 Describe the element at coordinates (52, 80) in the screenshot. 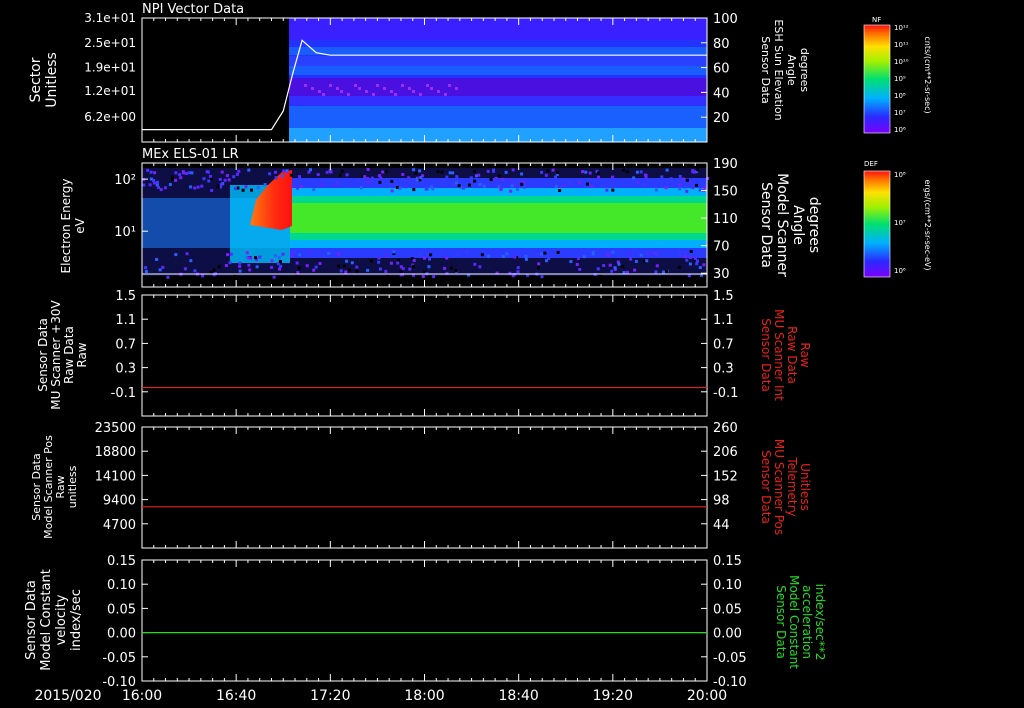

I see `panel-1-ylabel-b: Unitless` at that location.